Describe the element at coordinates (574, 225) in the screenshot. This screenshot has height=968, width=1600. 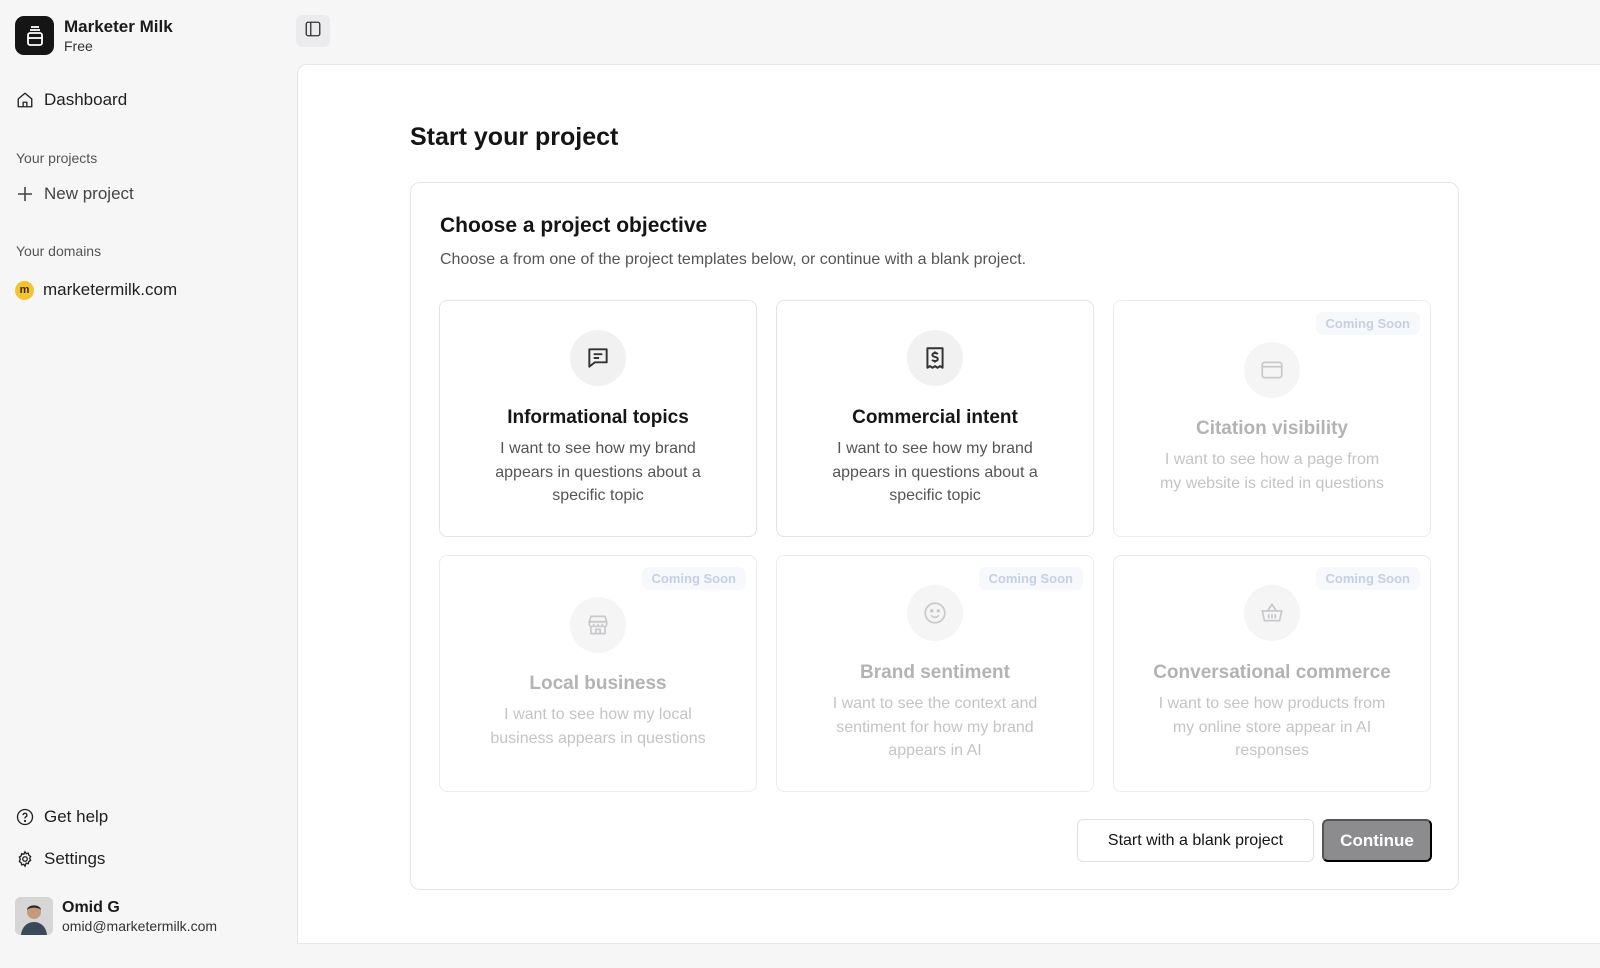
I see `card-title: Choose a project objective` at that location.